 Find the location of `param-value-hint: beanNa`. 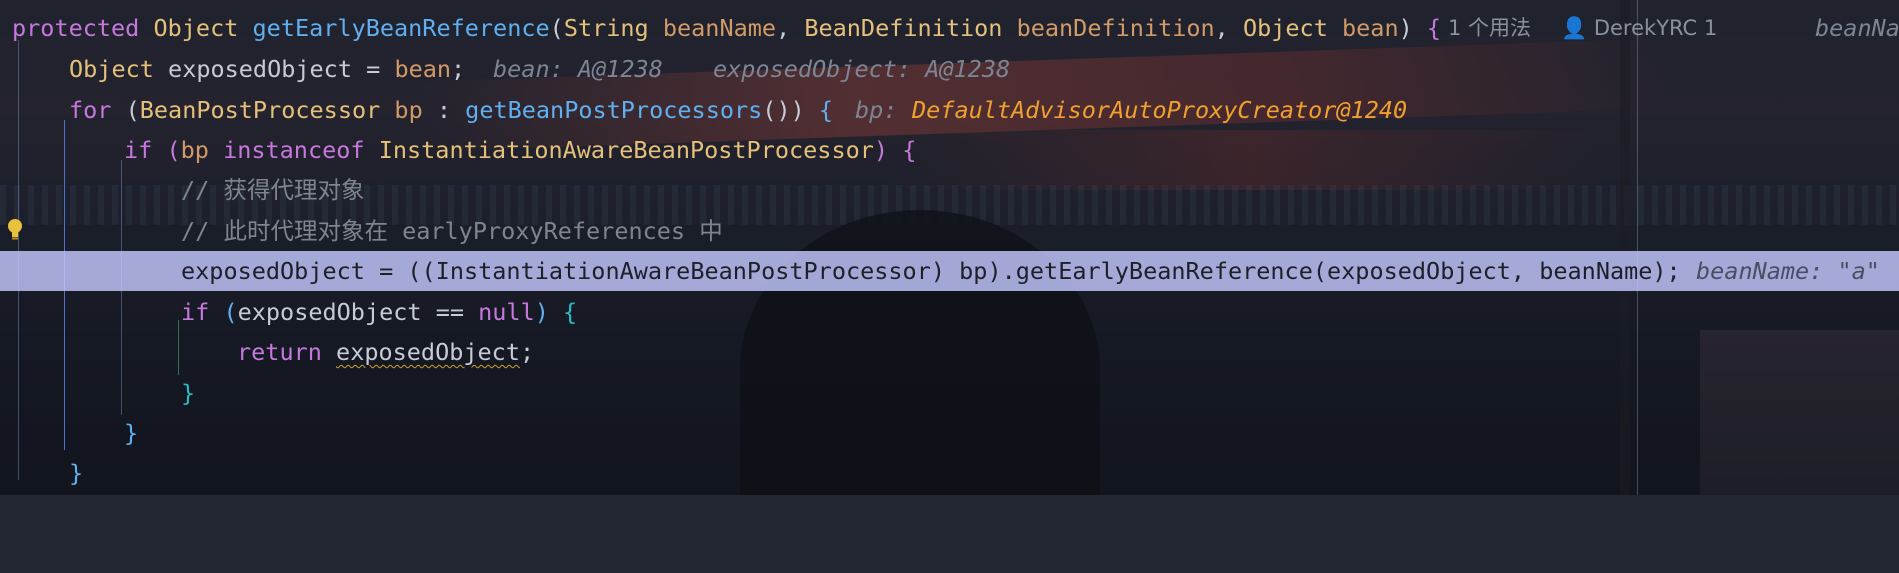

param-value-hint: beanNa is located at coordinates (1857, 28).